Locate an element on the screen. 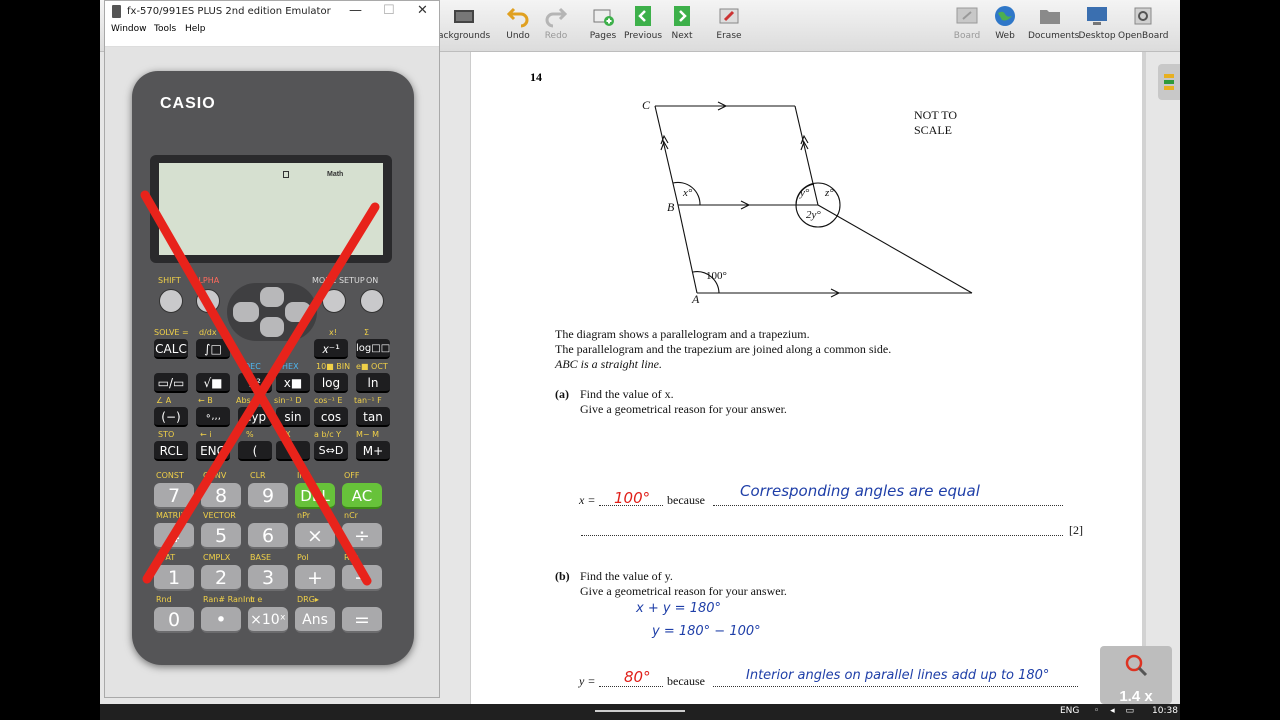 This screenshot has height=720, width=1280. language-indicator: ENG is located at coordinates (1069, 711).